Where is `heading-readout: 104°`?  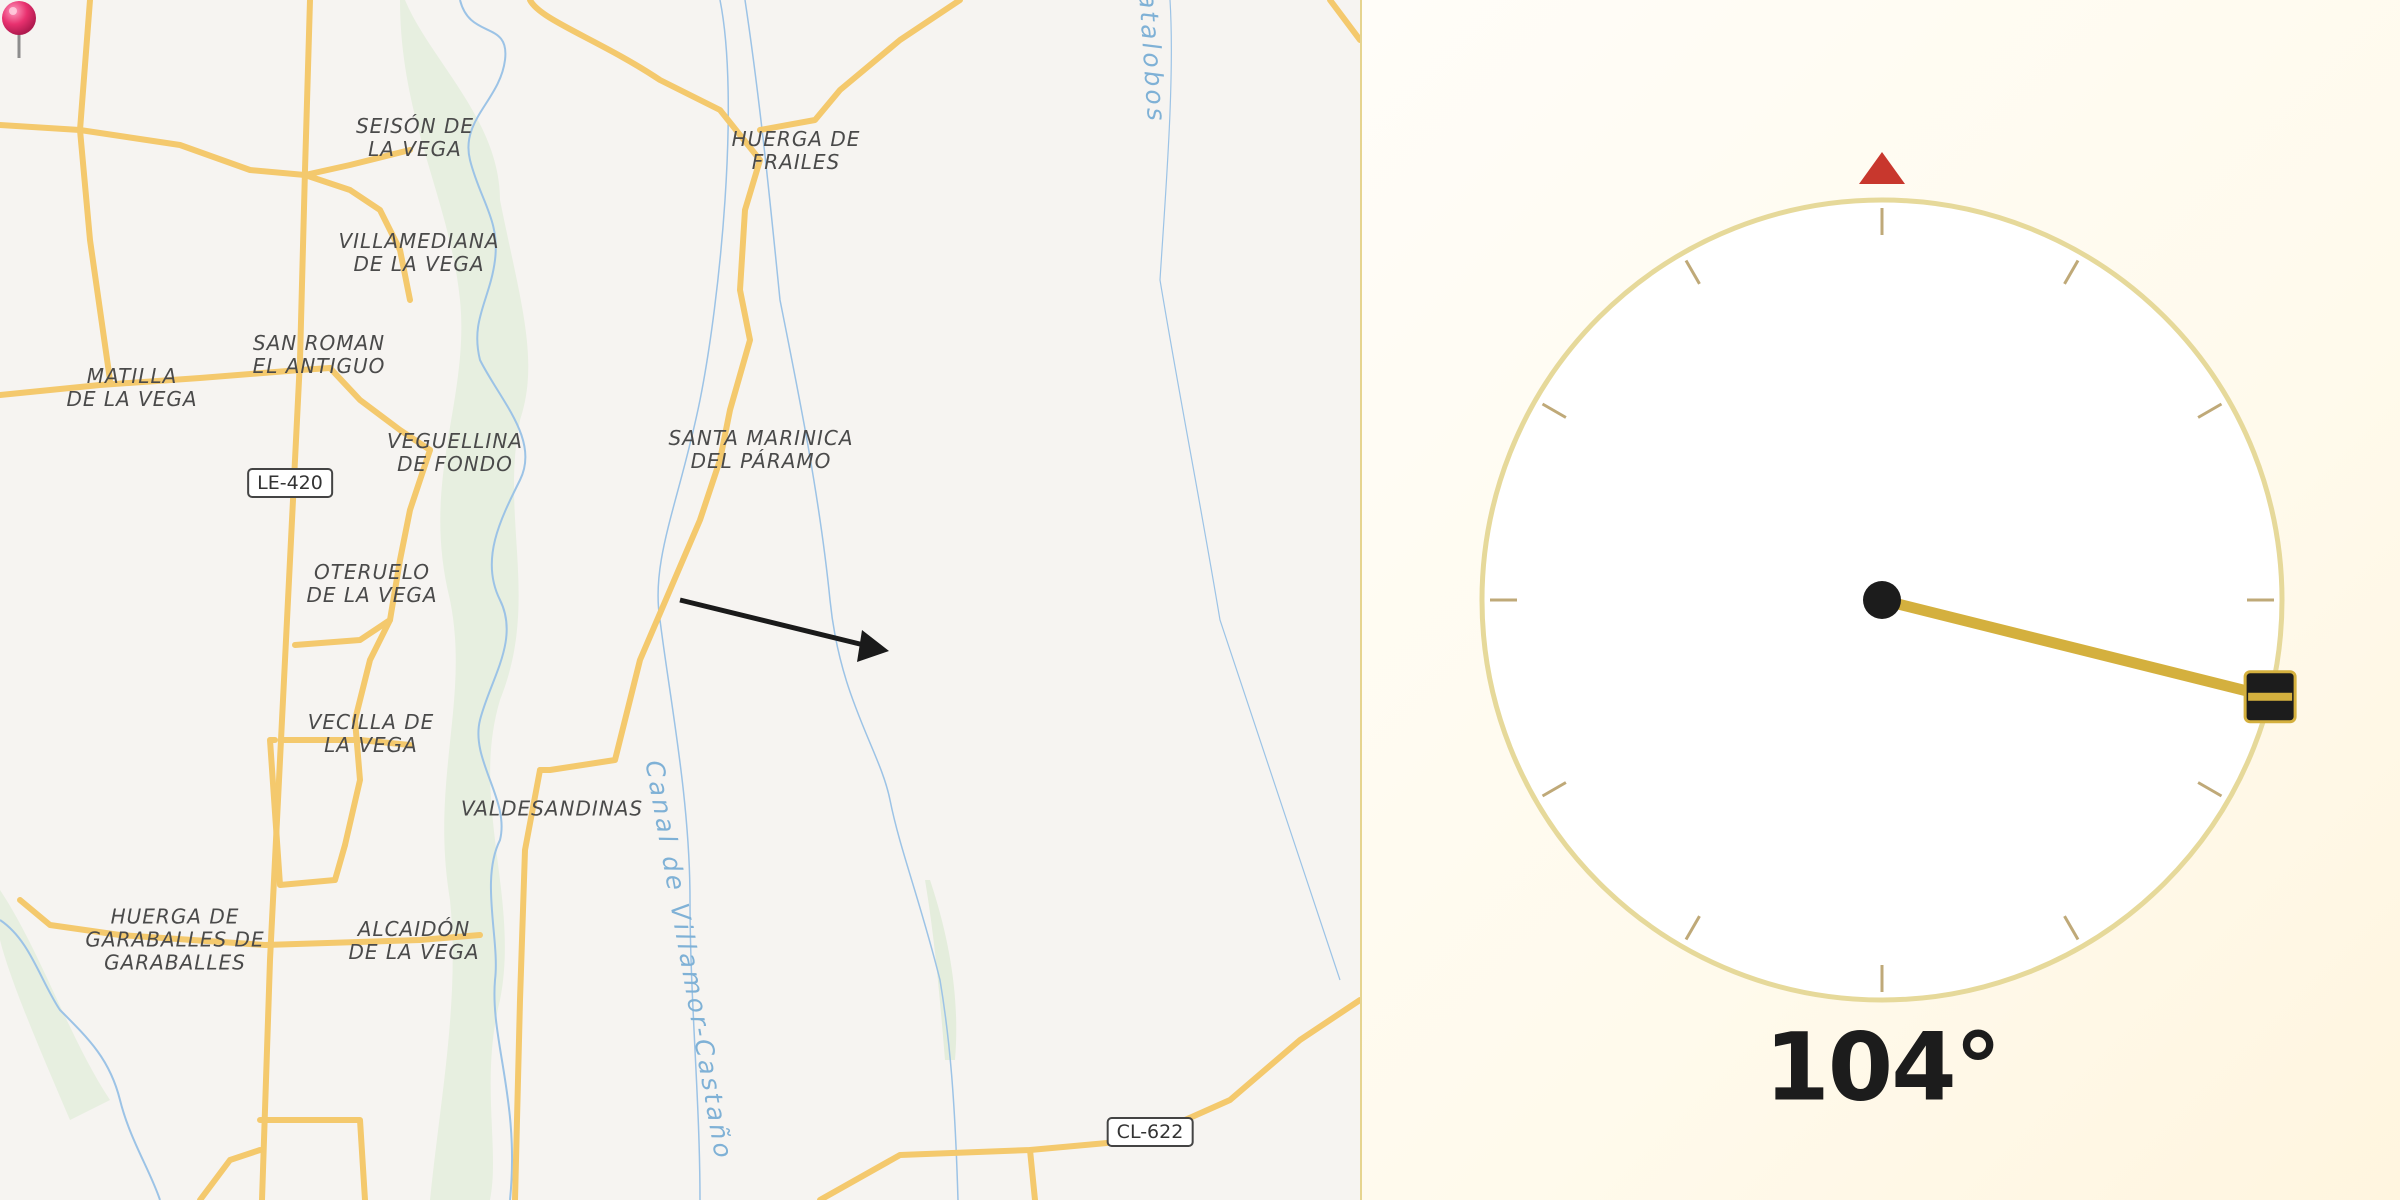 heading-readout: 104° is located at coordinates (1882, 1068).